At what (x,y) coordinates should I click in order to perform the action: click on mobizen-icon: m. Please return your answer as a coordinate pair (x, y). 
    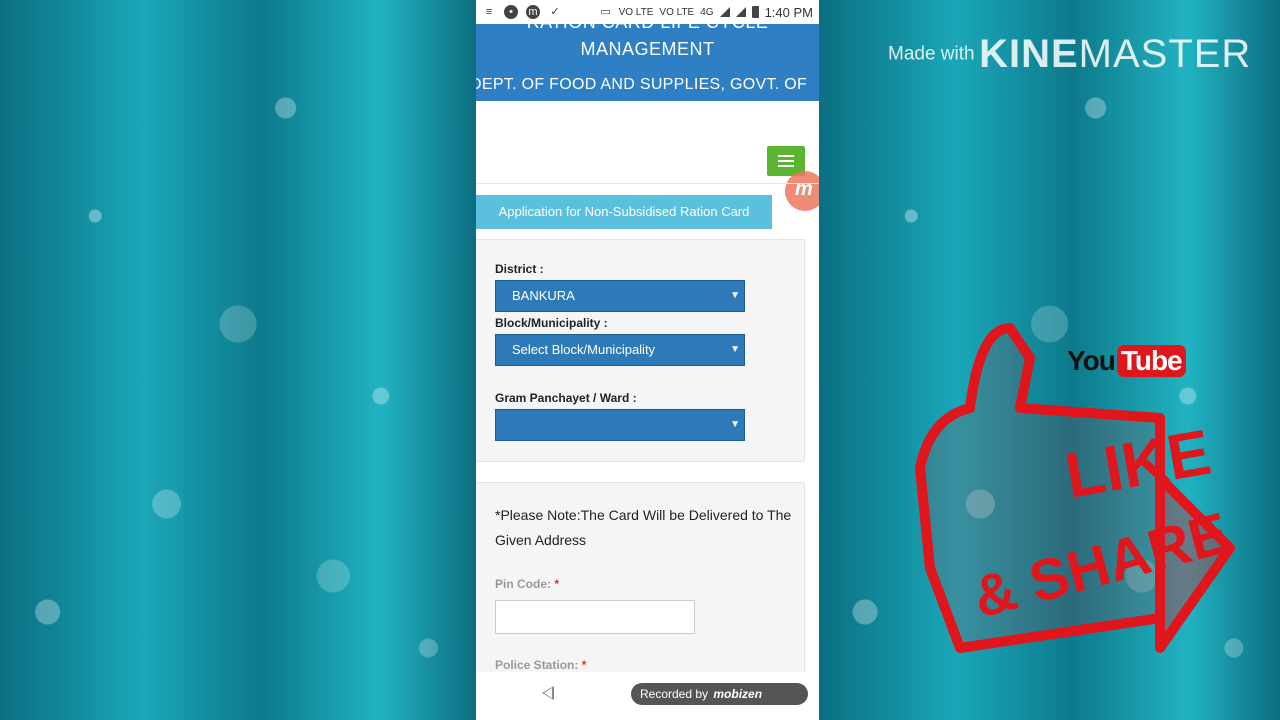
    Looking at the image, I should click on (533, 12).